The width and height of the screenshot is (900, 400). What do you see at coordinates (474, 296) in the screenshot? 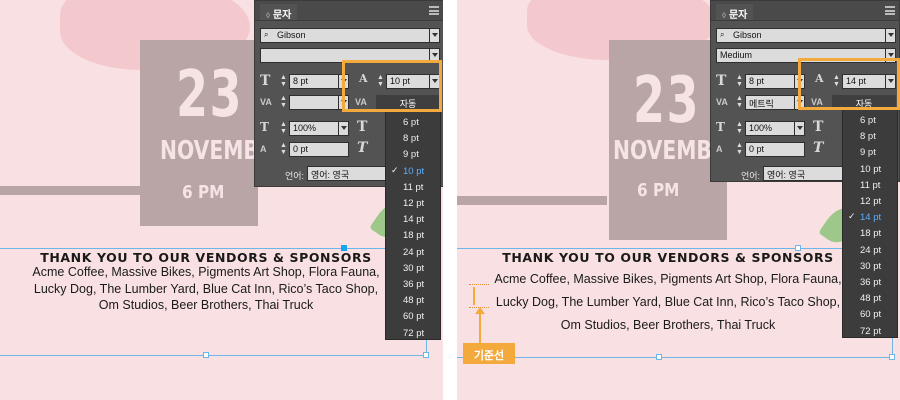
I see `leading-measure-arrow` at bounding box center [474, 296].